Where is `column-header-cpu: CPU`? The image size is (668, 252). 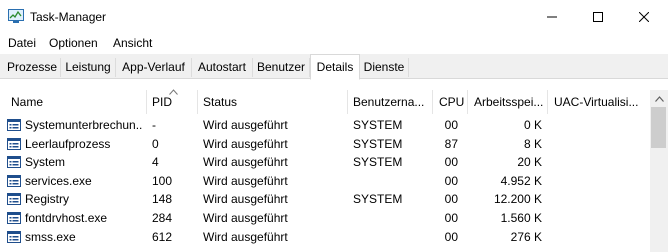
column-header-cpu: CPU is located at coordinates (454, 102).